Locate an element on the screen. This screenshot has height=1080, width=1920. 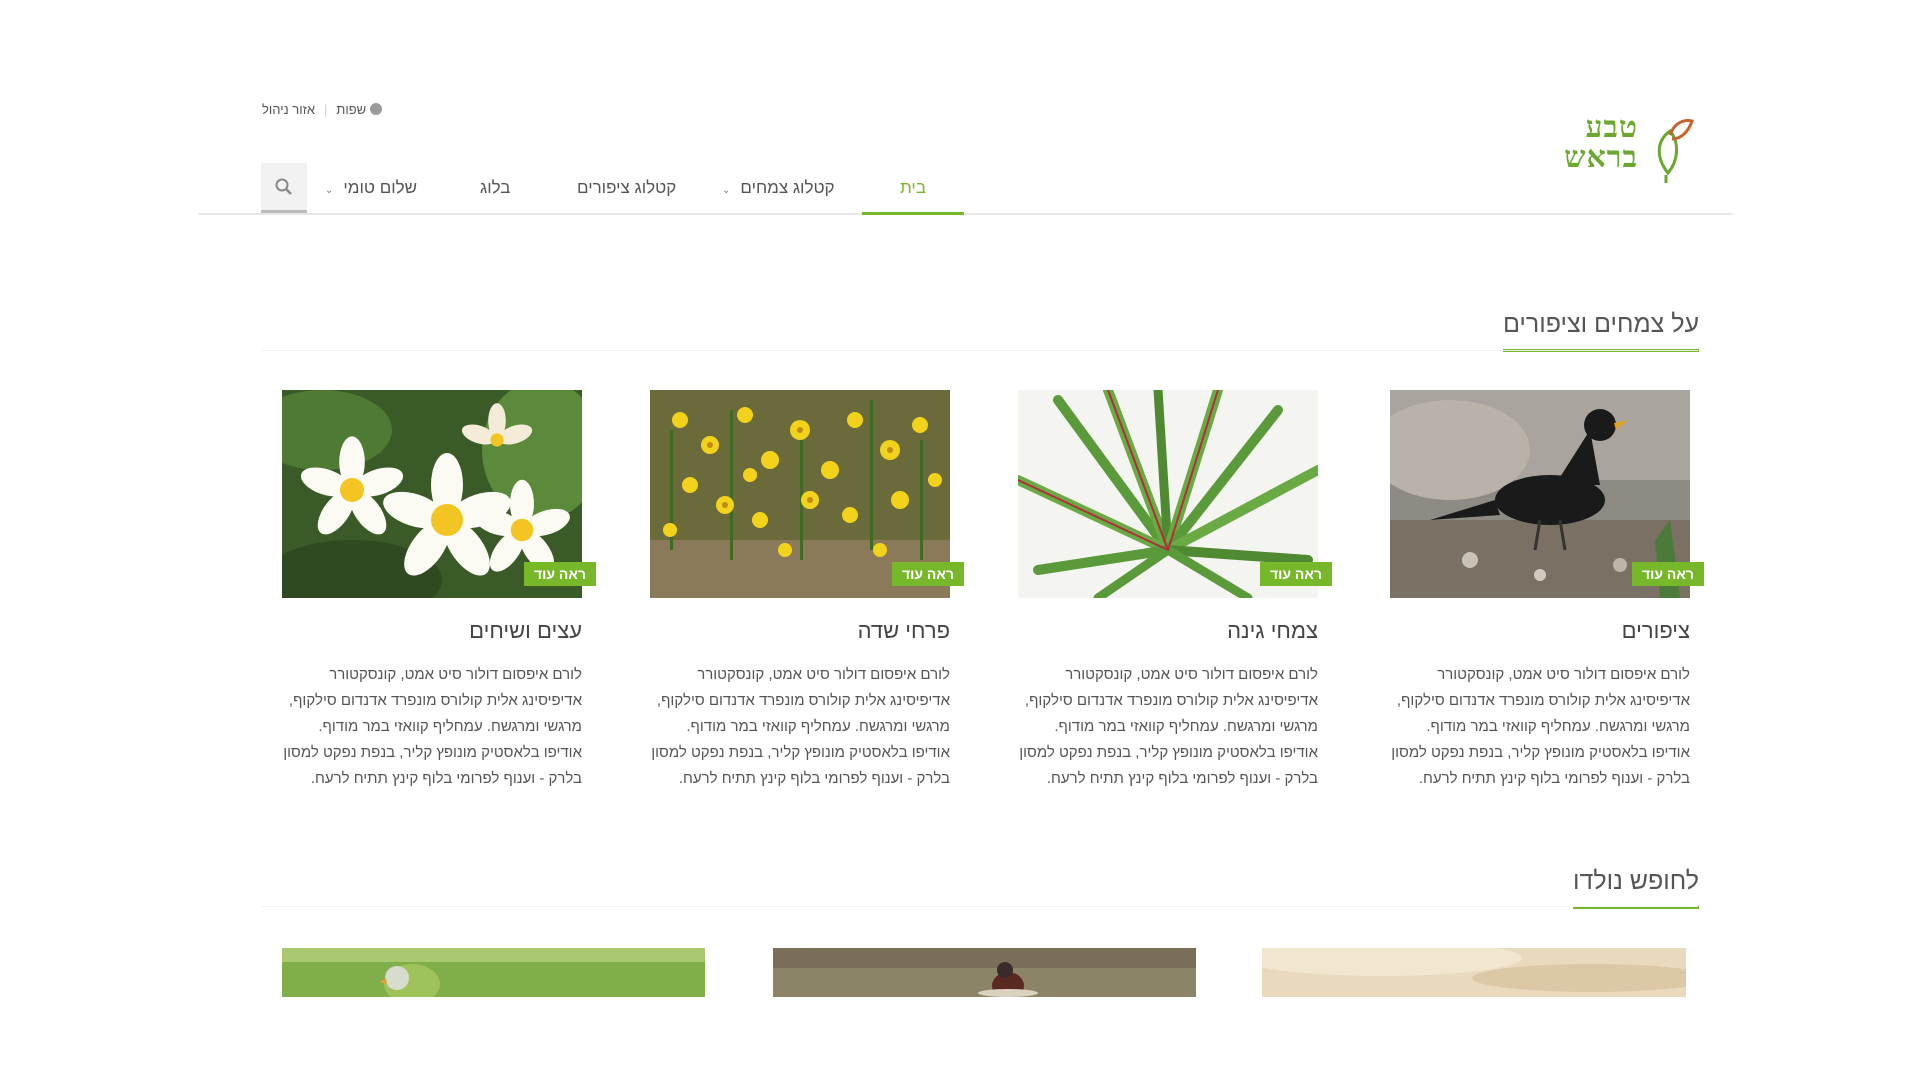
section-title-born-free: לחופש נולדו is located at coordinates (1636, 888).